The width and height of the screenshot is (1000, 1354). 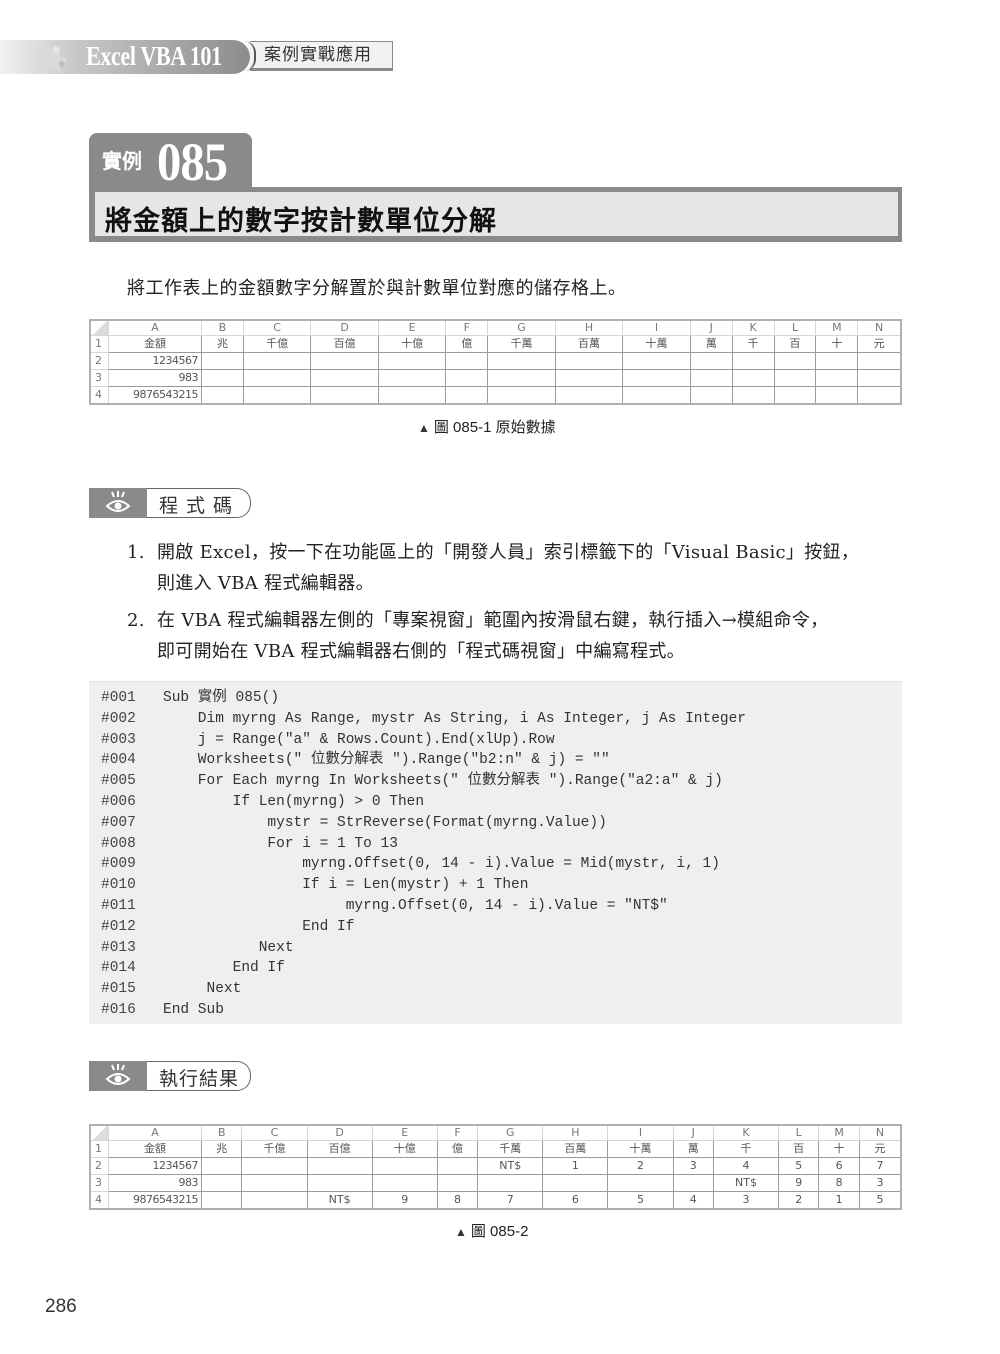 What do you see at coordinates (99, 1132) in the screenshot?
I see `select-all-corner` at bounding box center [99, 1132].